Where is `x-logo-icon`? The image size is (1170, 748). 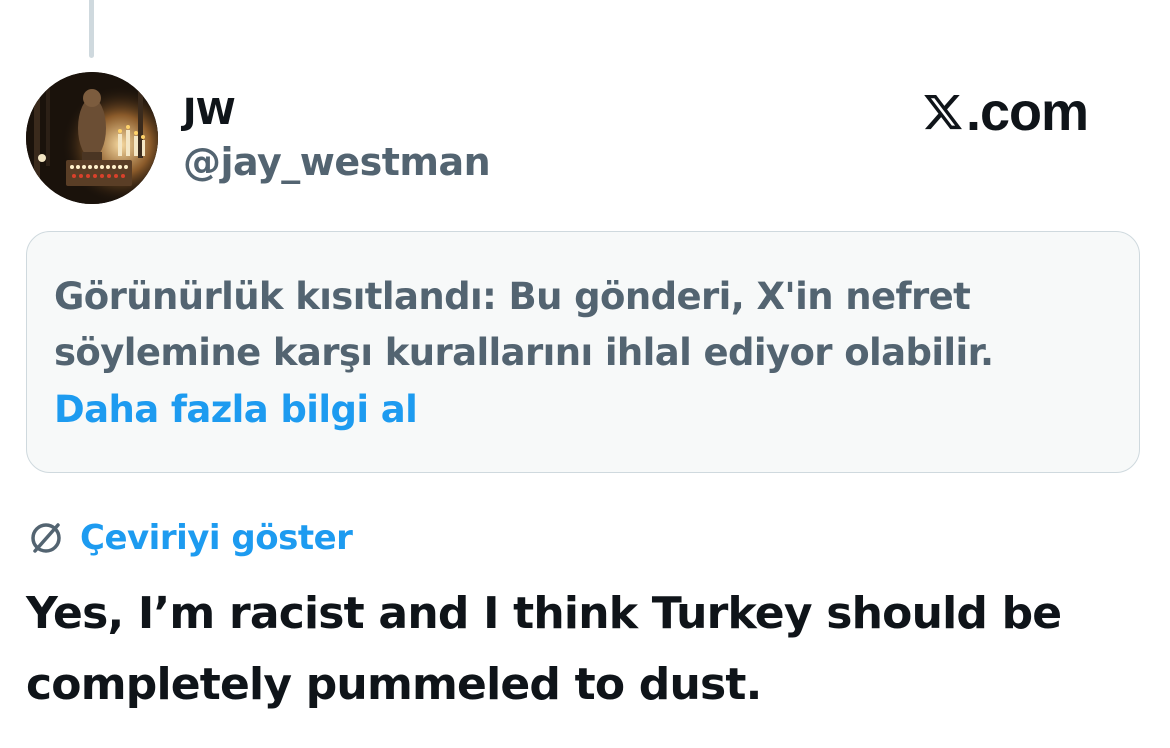
x-logo-icon is located at coordinates (943, 112).